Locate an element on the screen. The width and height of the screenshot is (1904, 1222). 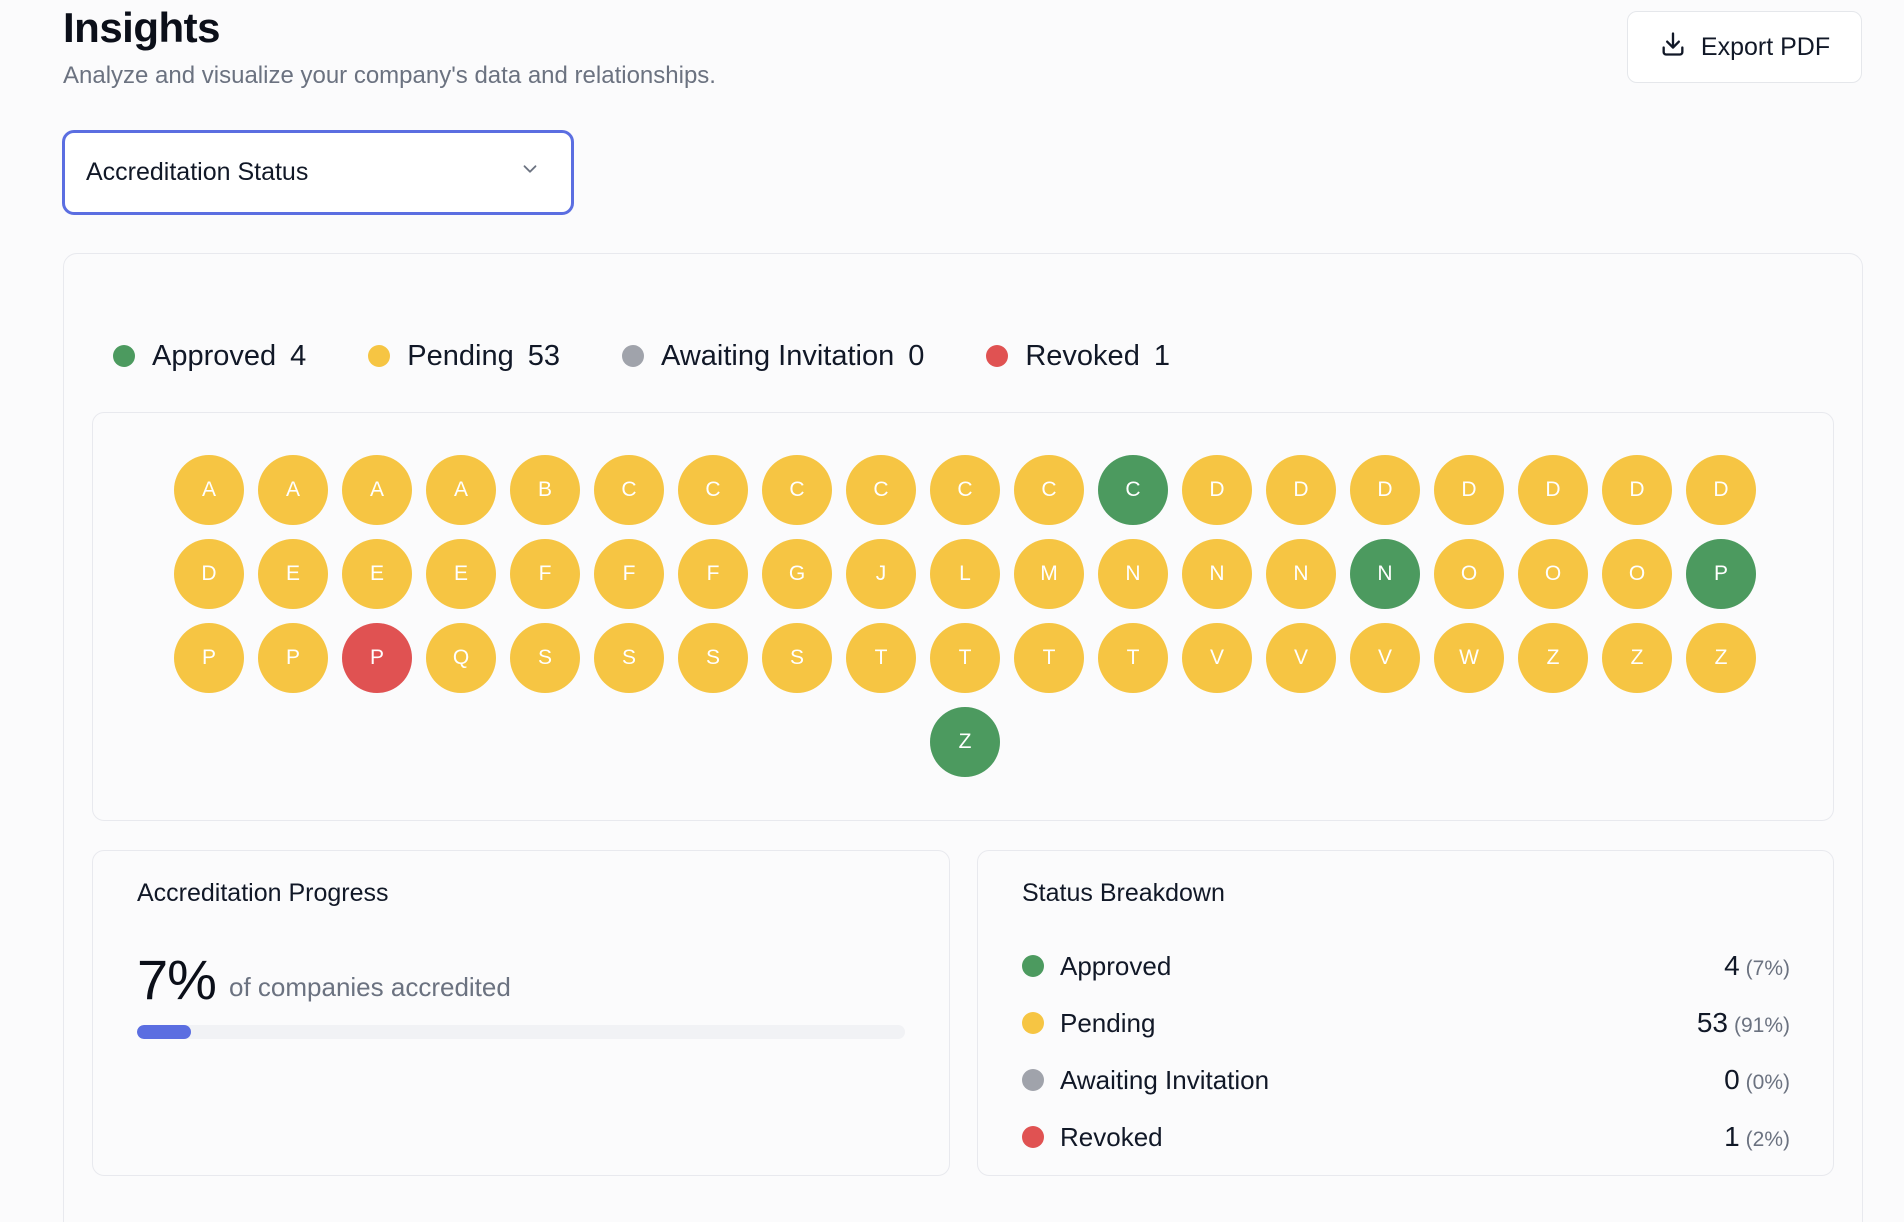
breakdown-percent: (7%) is located at coordinates (1767, 968).